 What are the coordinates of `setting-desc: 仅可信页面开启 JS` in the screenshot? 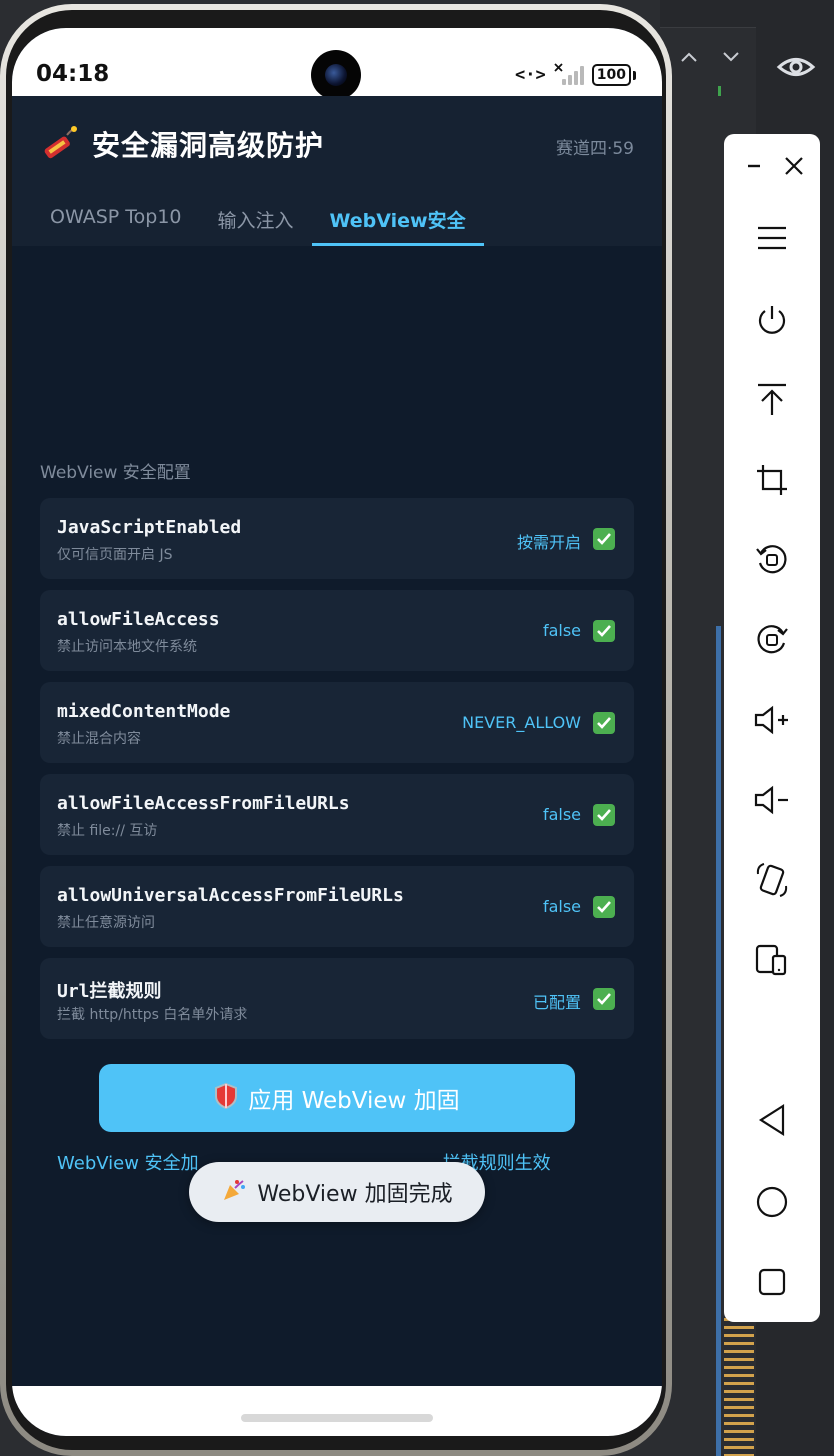 It's located at (115, 555).